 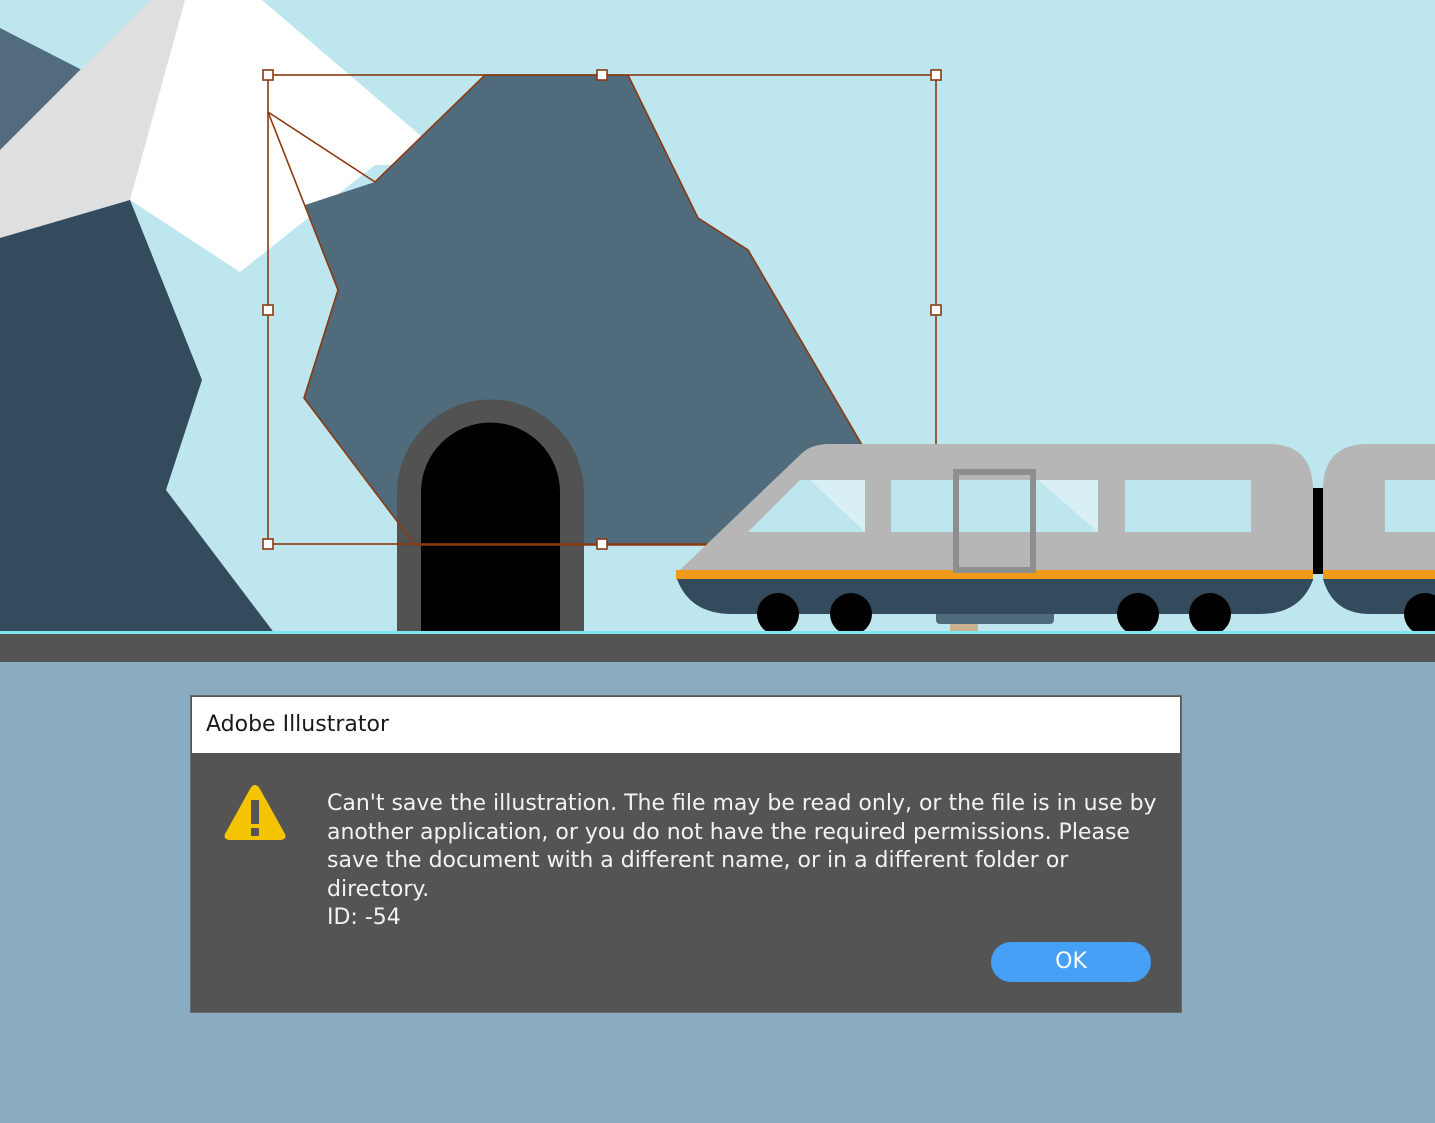 I want to click on tunnel-opening, so click(x=490, y=528).